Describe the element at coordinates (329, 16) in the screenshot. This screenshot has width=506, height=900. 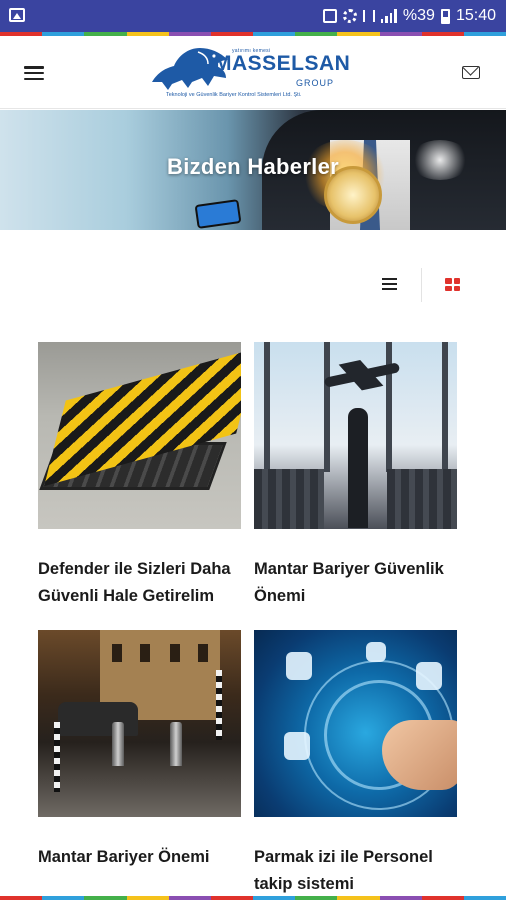
I see `lock-icon` at that location.